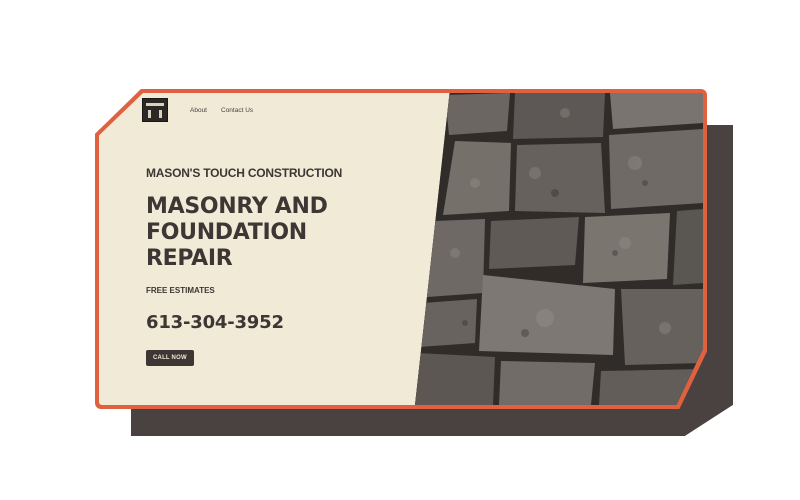 This screenshot has width=800, height=500. What do you see at coordinates (180, 290) in the screenshot?
I see `free-estimates-label: FREE ESTIMATES` at bounding box center [180, 290].